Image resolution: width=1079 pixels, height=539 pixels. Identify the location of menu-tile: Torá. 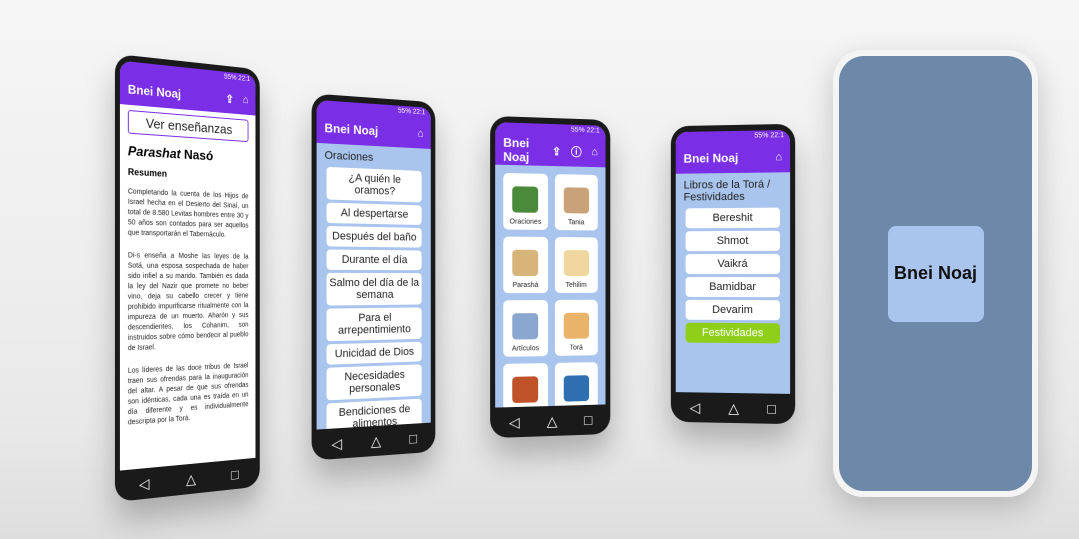
(576, 327).